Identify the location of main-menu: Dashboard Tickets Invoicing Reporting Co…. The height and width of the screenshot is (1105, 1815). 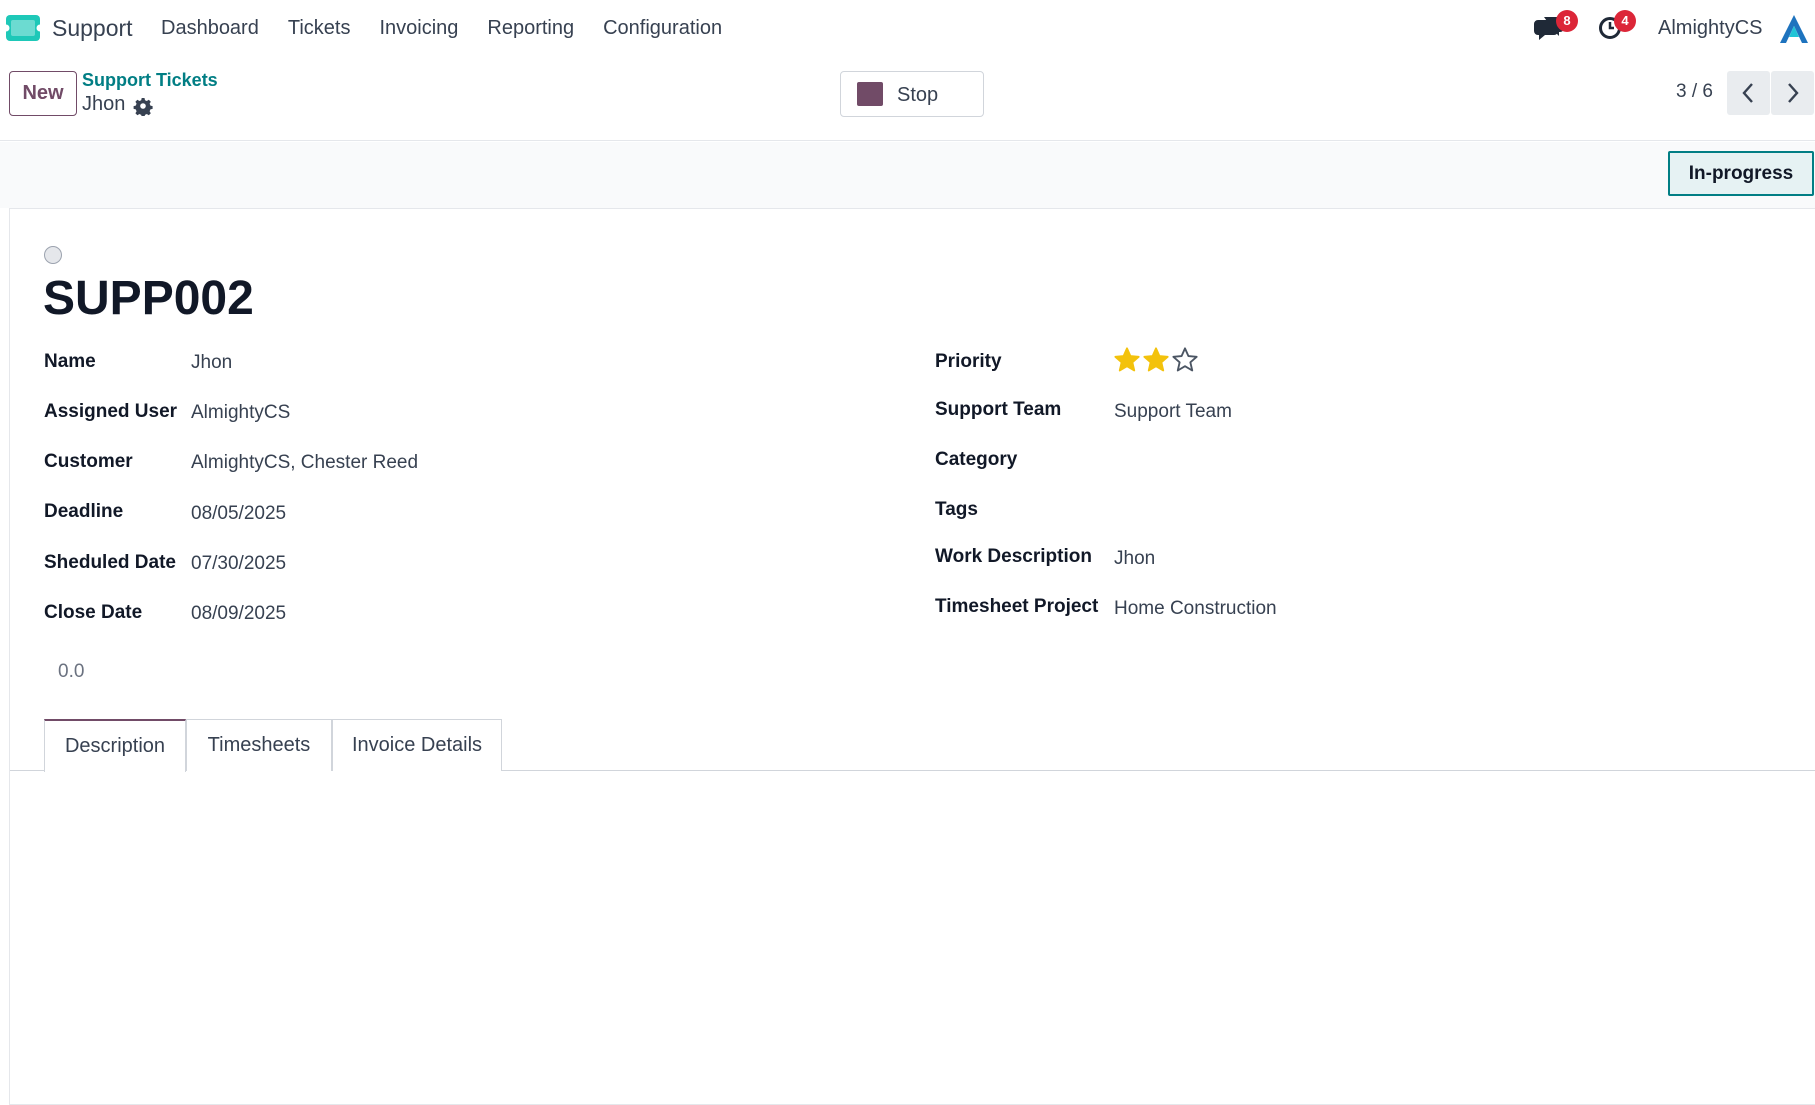
(456, 28).